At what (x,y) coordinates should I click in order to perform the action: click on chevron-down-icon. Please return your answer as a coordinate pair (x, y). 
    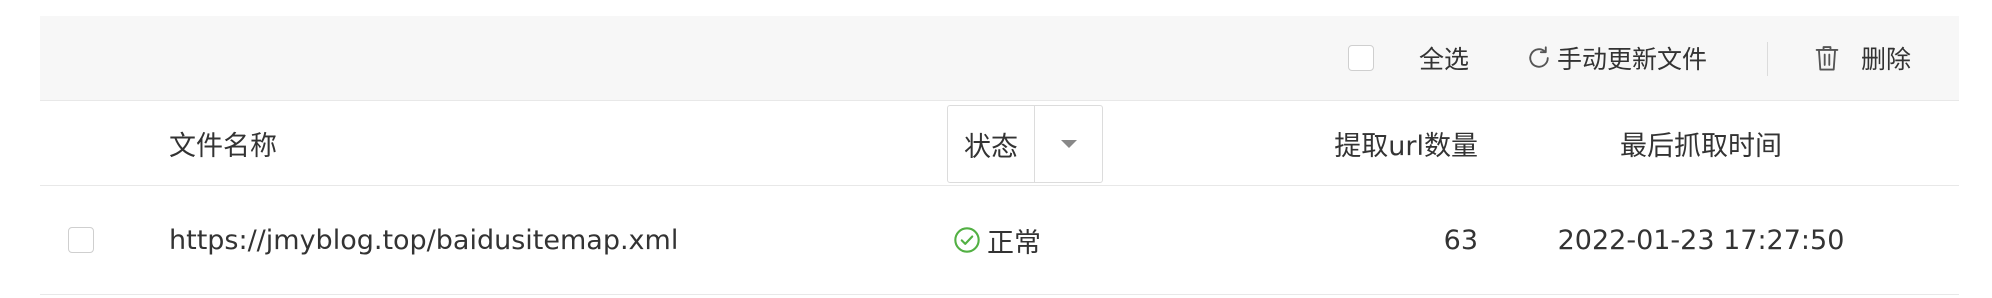
    Looking at the image, I should click on (1068, 144).